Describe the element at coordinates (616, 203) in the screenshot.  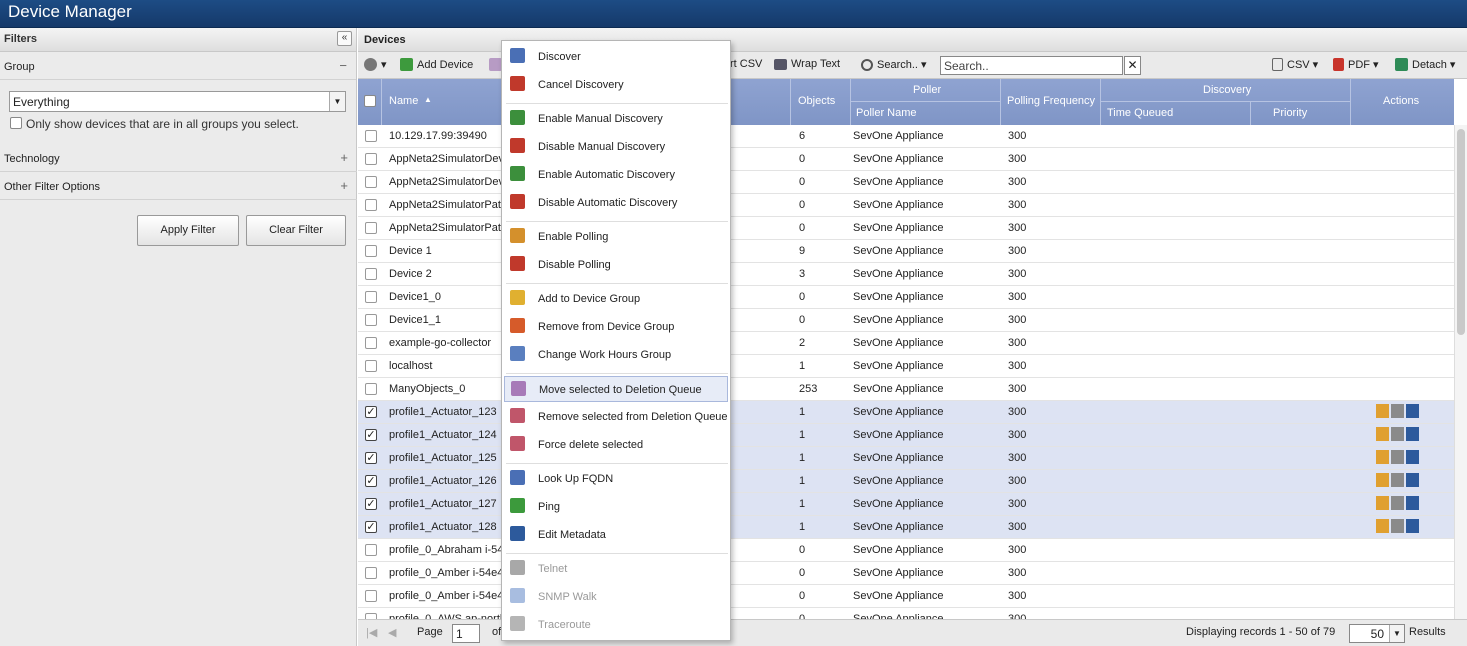
I see `menu-item: Disable Automatic Discovery` at that location.